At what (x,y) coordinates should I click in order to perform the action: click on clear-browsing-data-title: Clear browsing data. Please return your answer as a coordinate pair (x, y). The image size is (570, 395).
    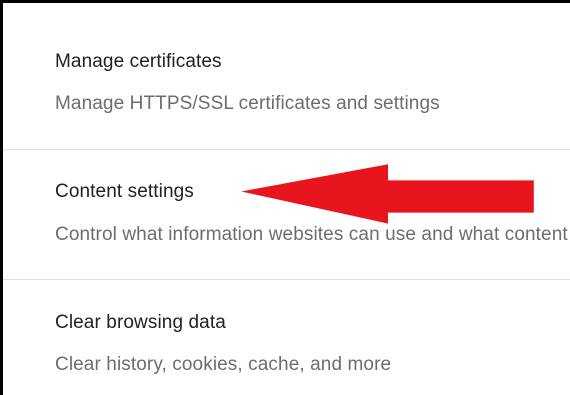
    Looking at the image, I should click on (140, 322).